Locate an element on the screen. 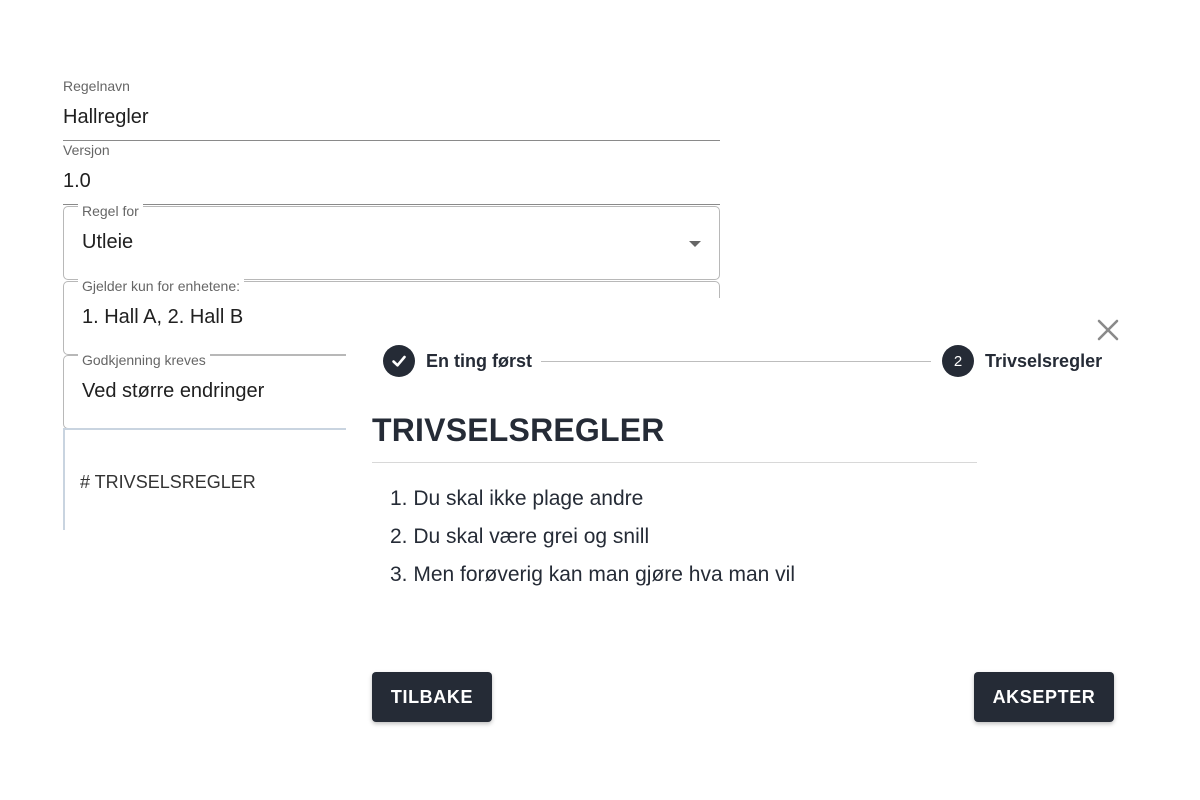 This screenshot has width=1200, height=800. rules-editor: # TRIVSELSREGLER is located at coordinates (214, 479).